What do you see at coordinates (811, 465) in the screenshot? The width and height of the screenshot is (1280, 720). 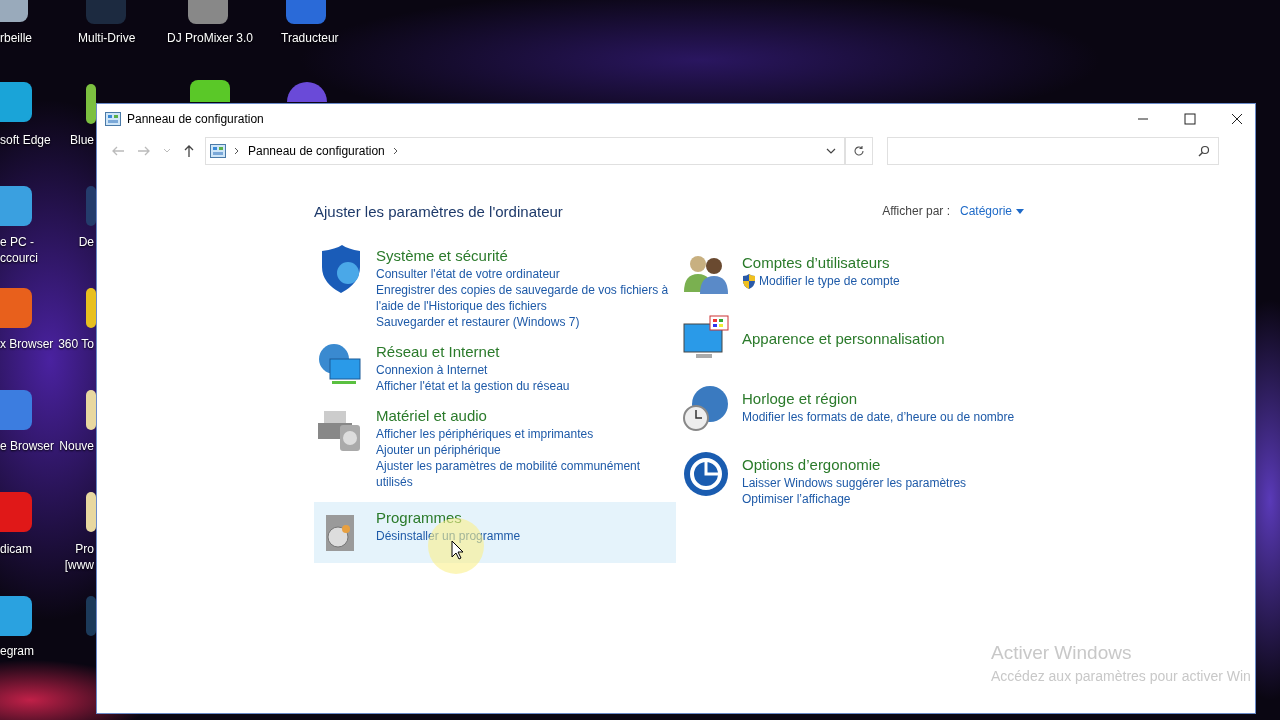 I see `category-link: Options d’ergonomie` at bounding box center [811, 465].